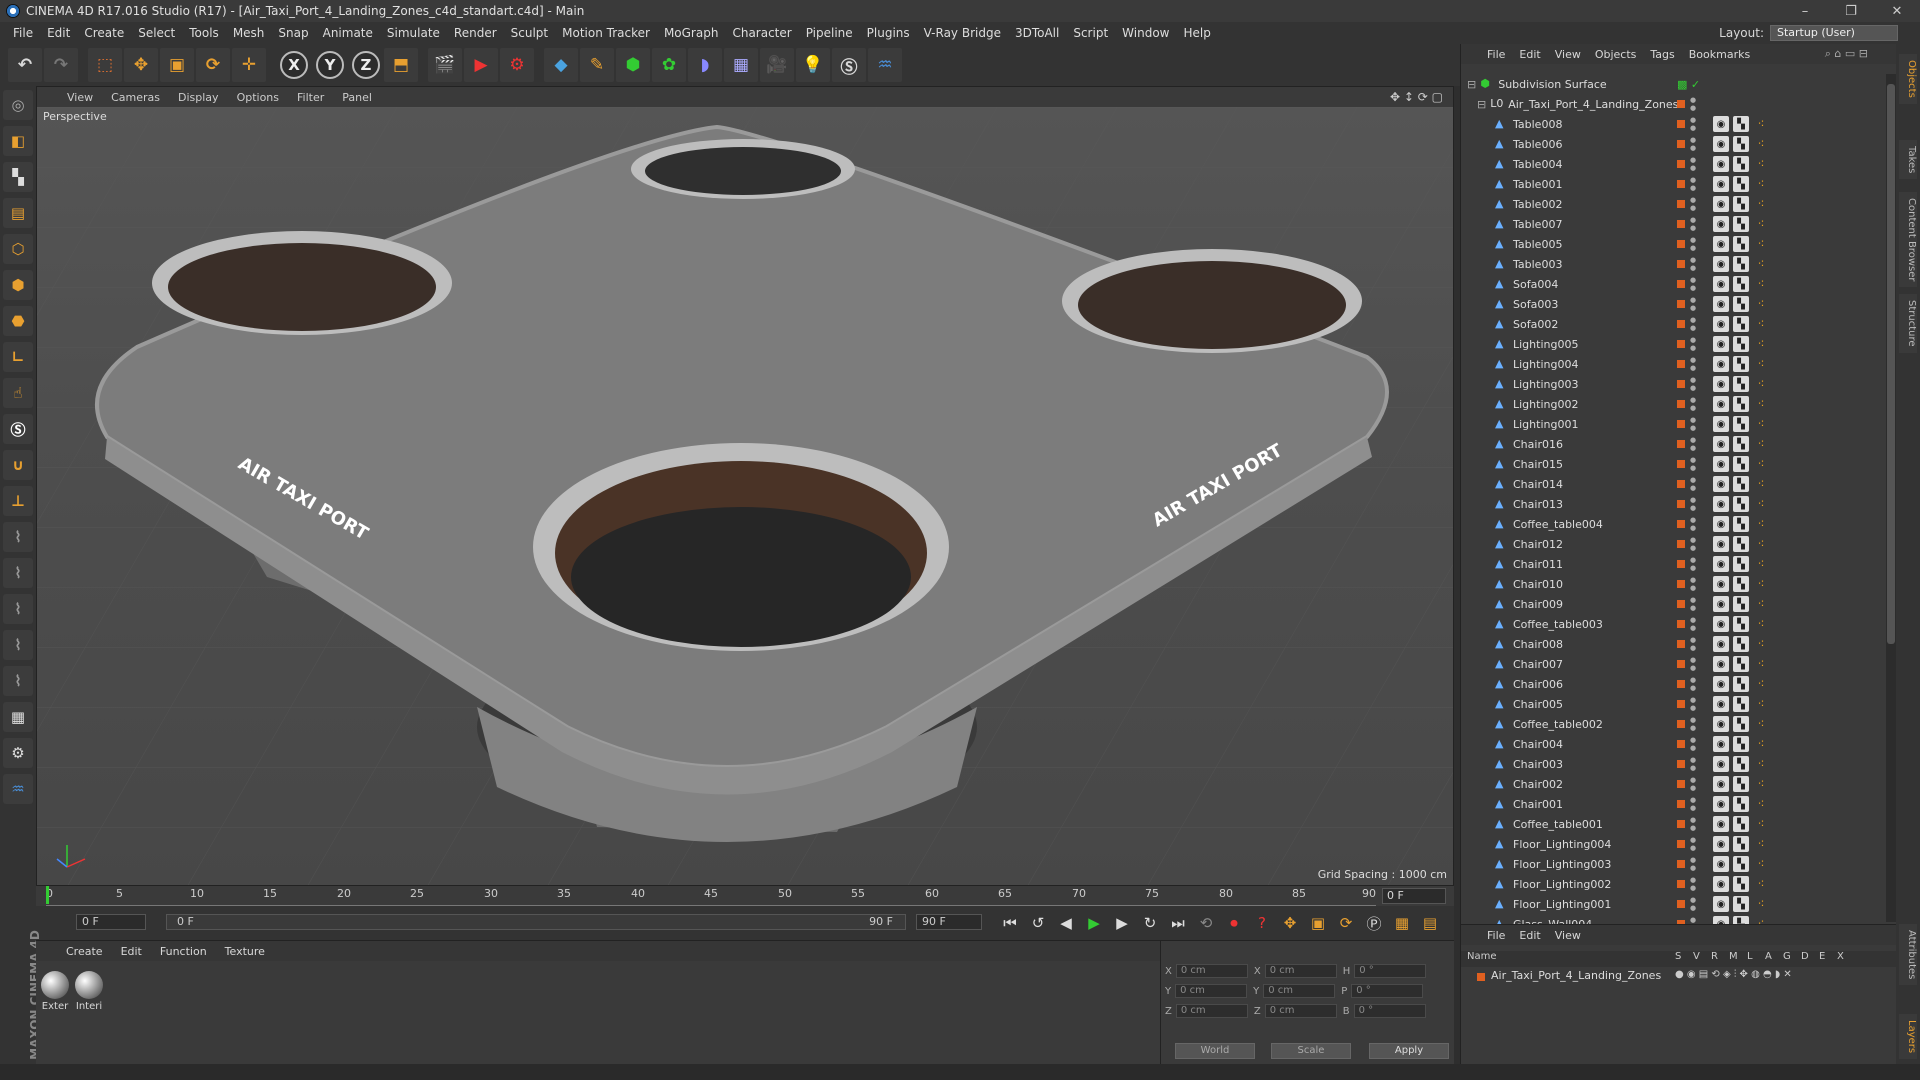 The image size is (1920, 1080). What do you see at coordinates (1673, 824) in the screenshot?
I see `object-row: ▲ Coffee_table001 ● ● ◉ ▚ ⁖` at bounding box center [1673, 824].